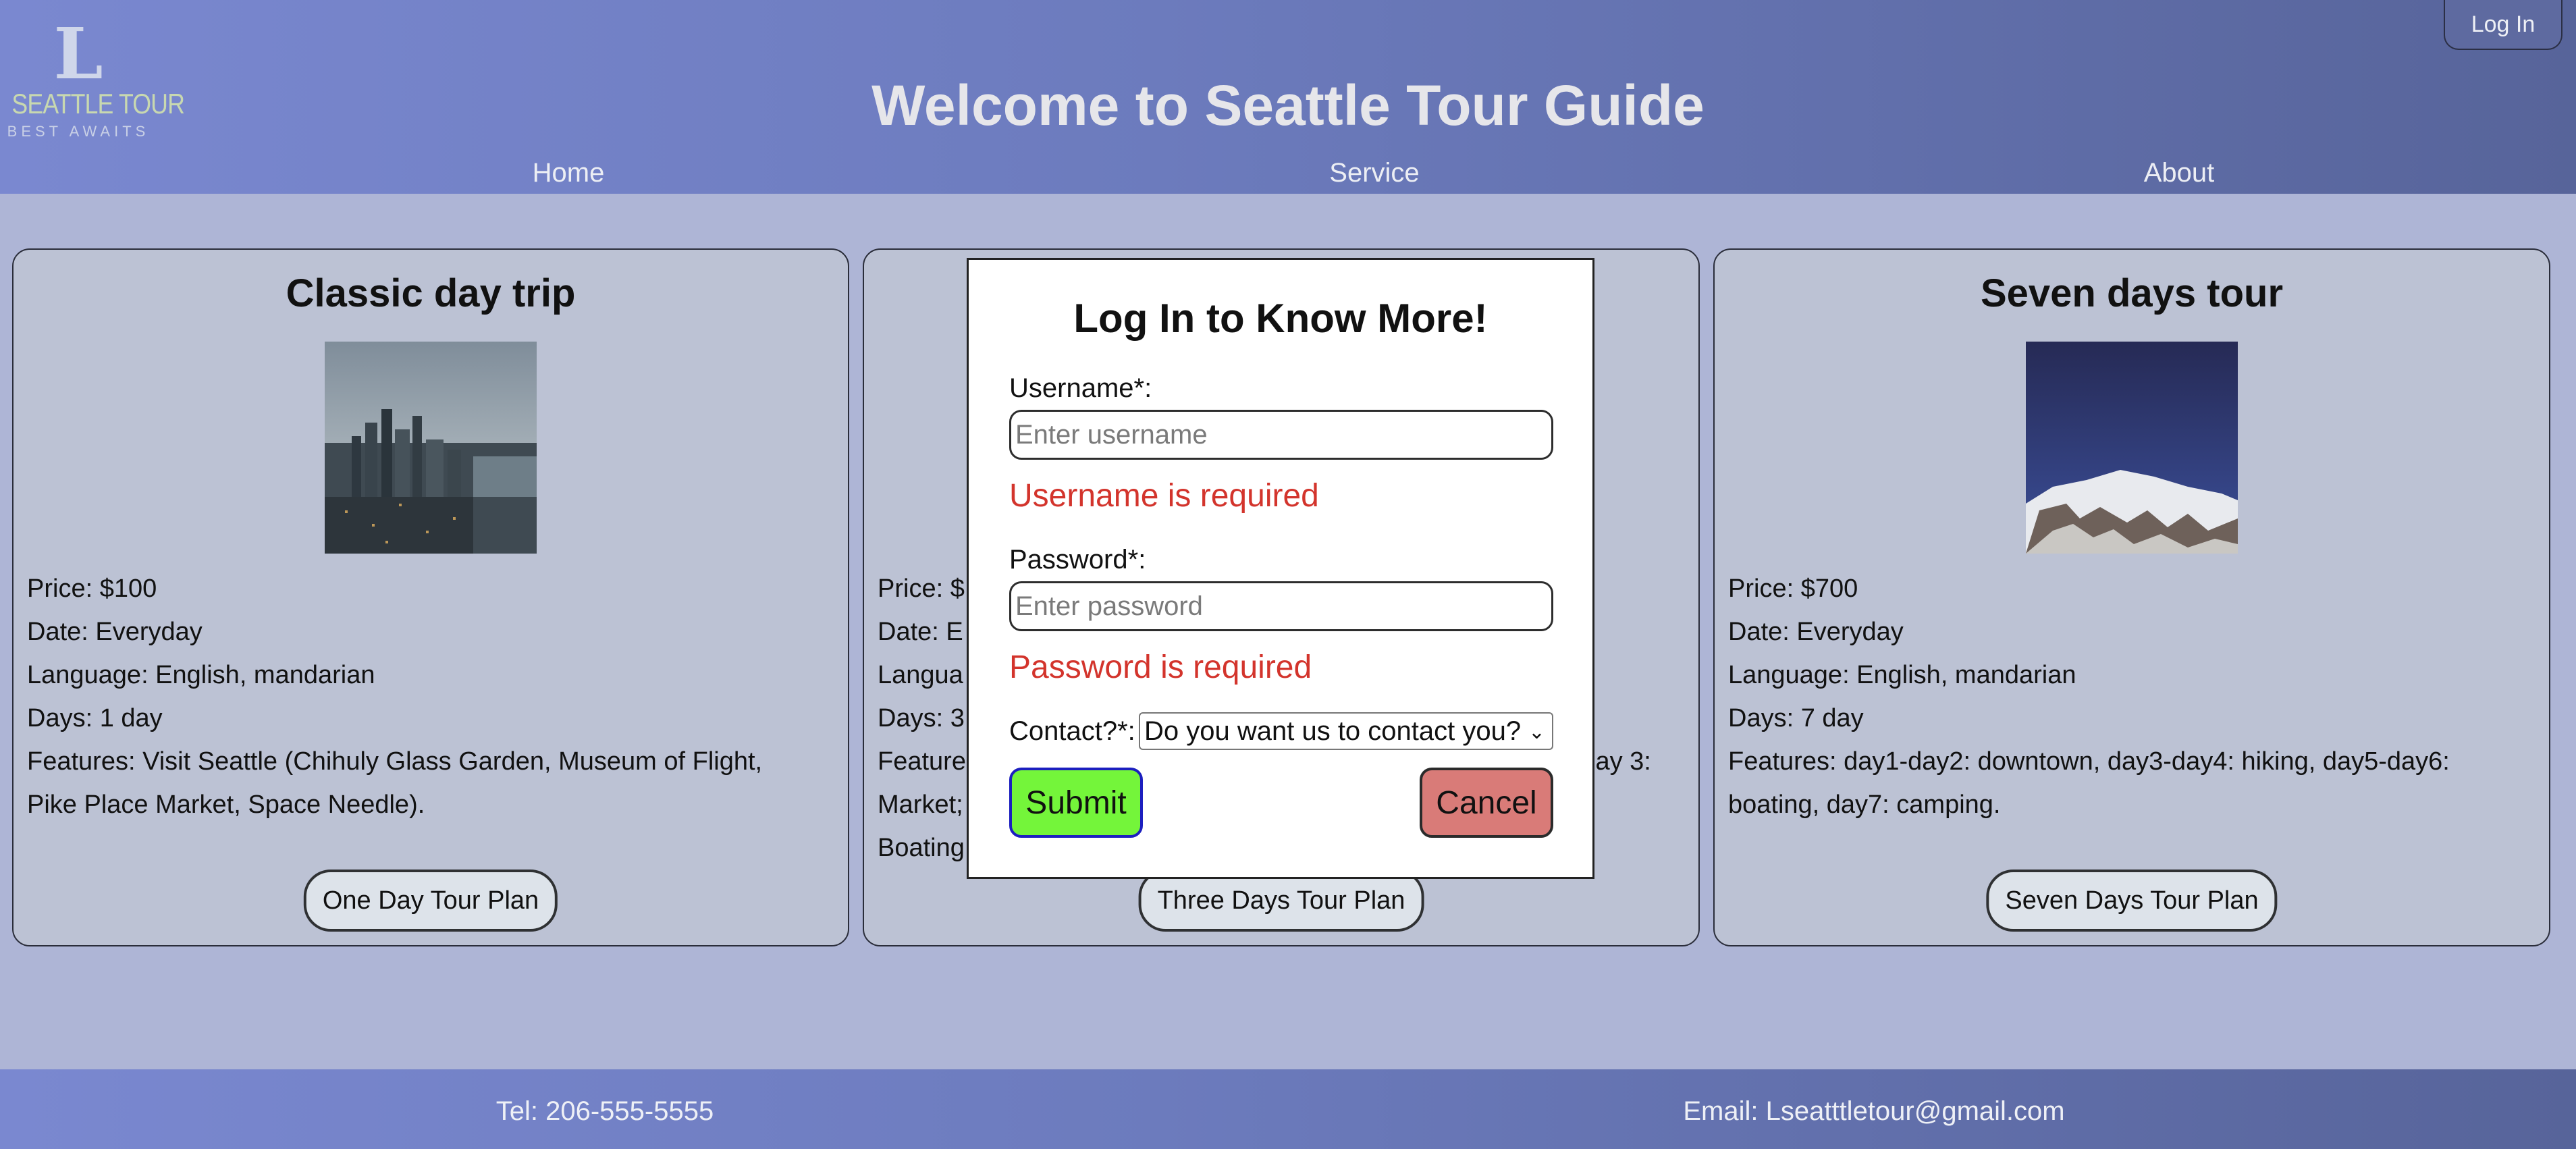 Image resolution: width=2576 pixels, height=1149 pixels. I want to click on page-title: Welcome to Seattle Tour Guide, so click(1288, 105).